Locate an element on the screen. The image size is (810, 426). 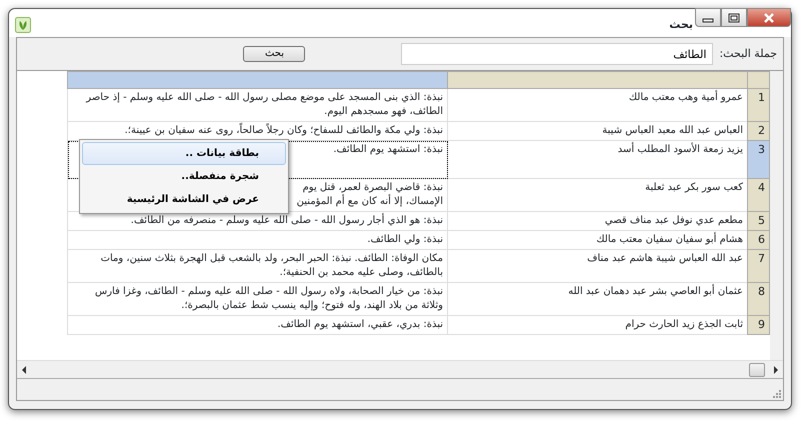
table-cell: العباس عبد الله معبد العباس شيبة is located at coordinates (598, 131).